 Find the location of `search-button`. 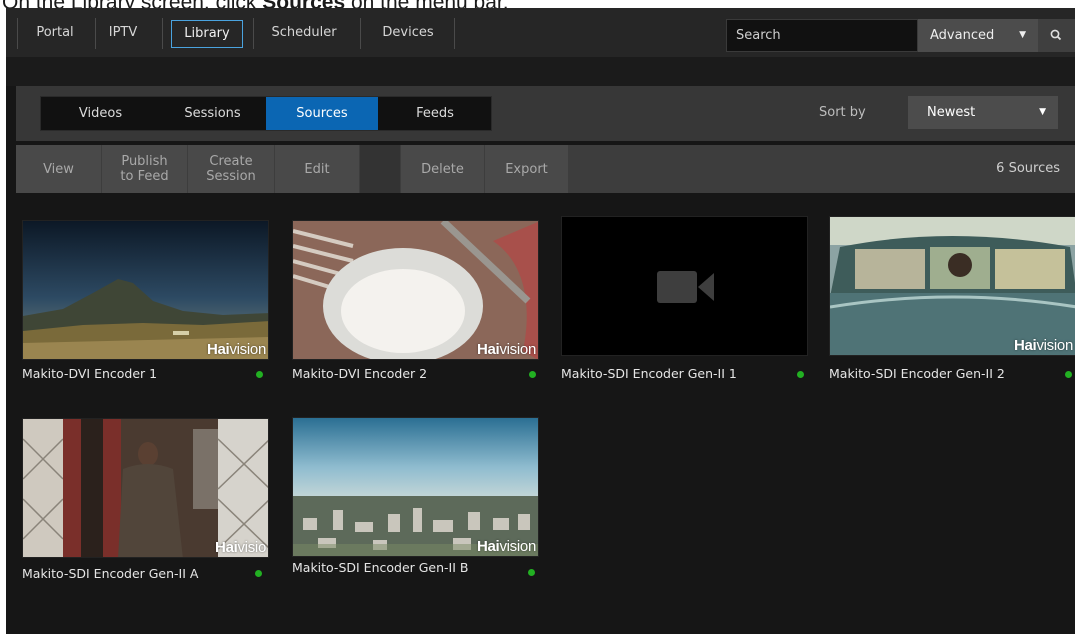

search-button is located at coordinates (1056, 35).